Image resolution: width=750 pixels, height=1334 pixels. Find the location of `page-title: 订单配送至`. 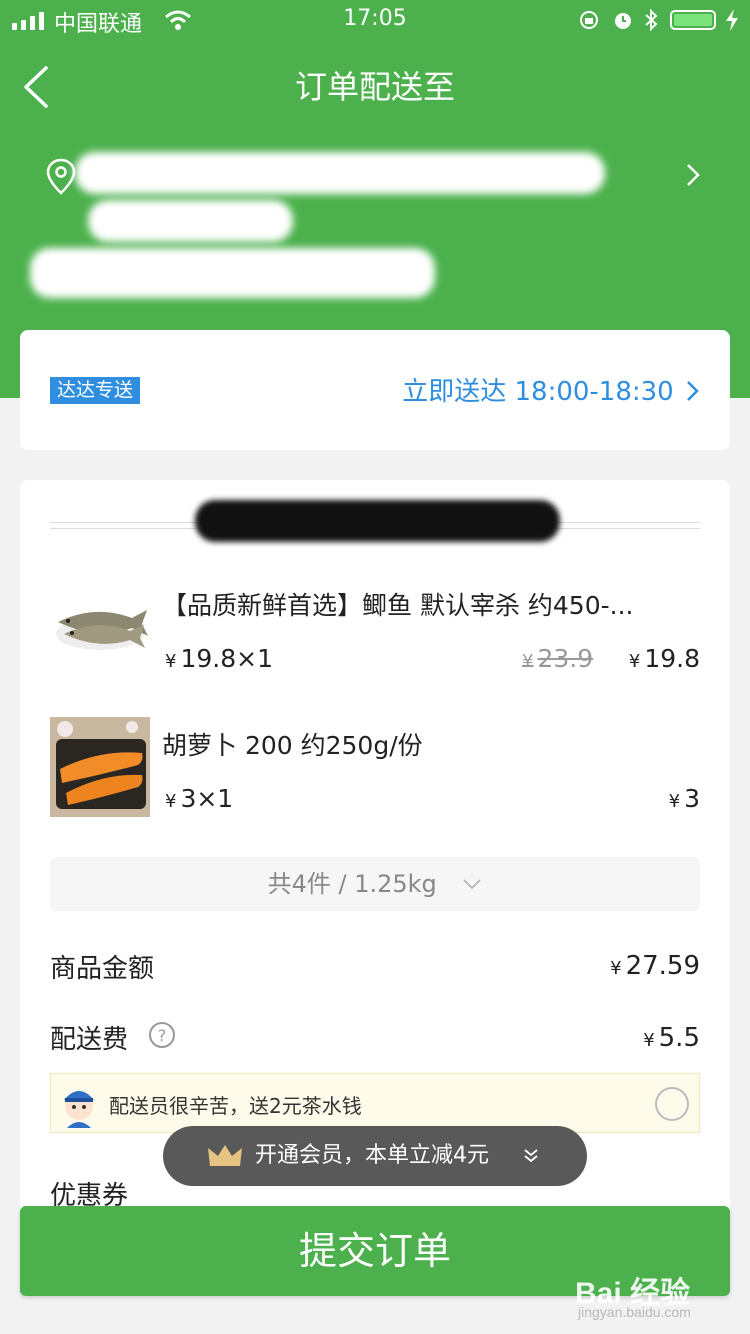

page-title: 订单配送至 is located at coordinates (374, 87).